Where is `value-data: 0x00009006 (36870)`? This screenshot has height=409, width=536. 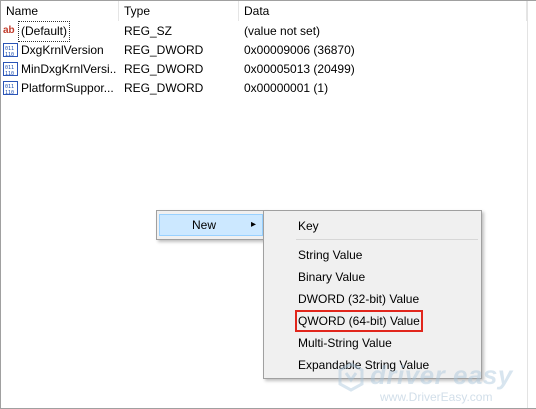
value-data: 0x00009006 (36870) is located at coordinates (299, 50).